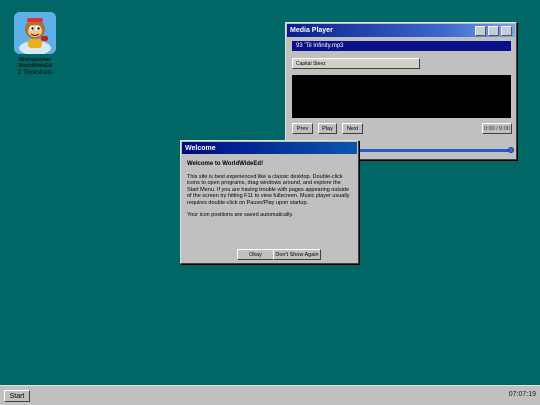  Describe the element at coordinates (497, 128) in the screenshot. I see `time-display: 0:00 / 0:00` at that location.